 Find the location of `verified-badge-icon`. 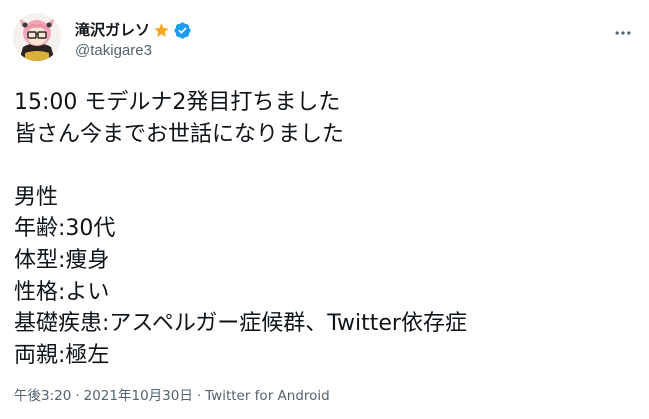

verified-badge-icon is located at coordinates (182, 30).